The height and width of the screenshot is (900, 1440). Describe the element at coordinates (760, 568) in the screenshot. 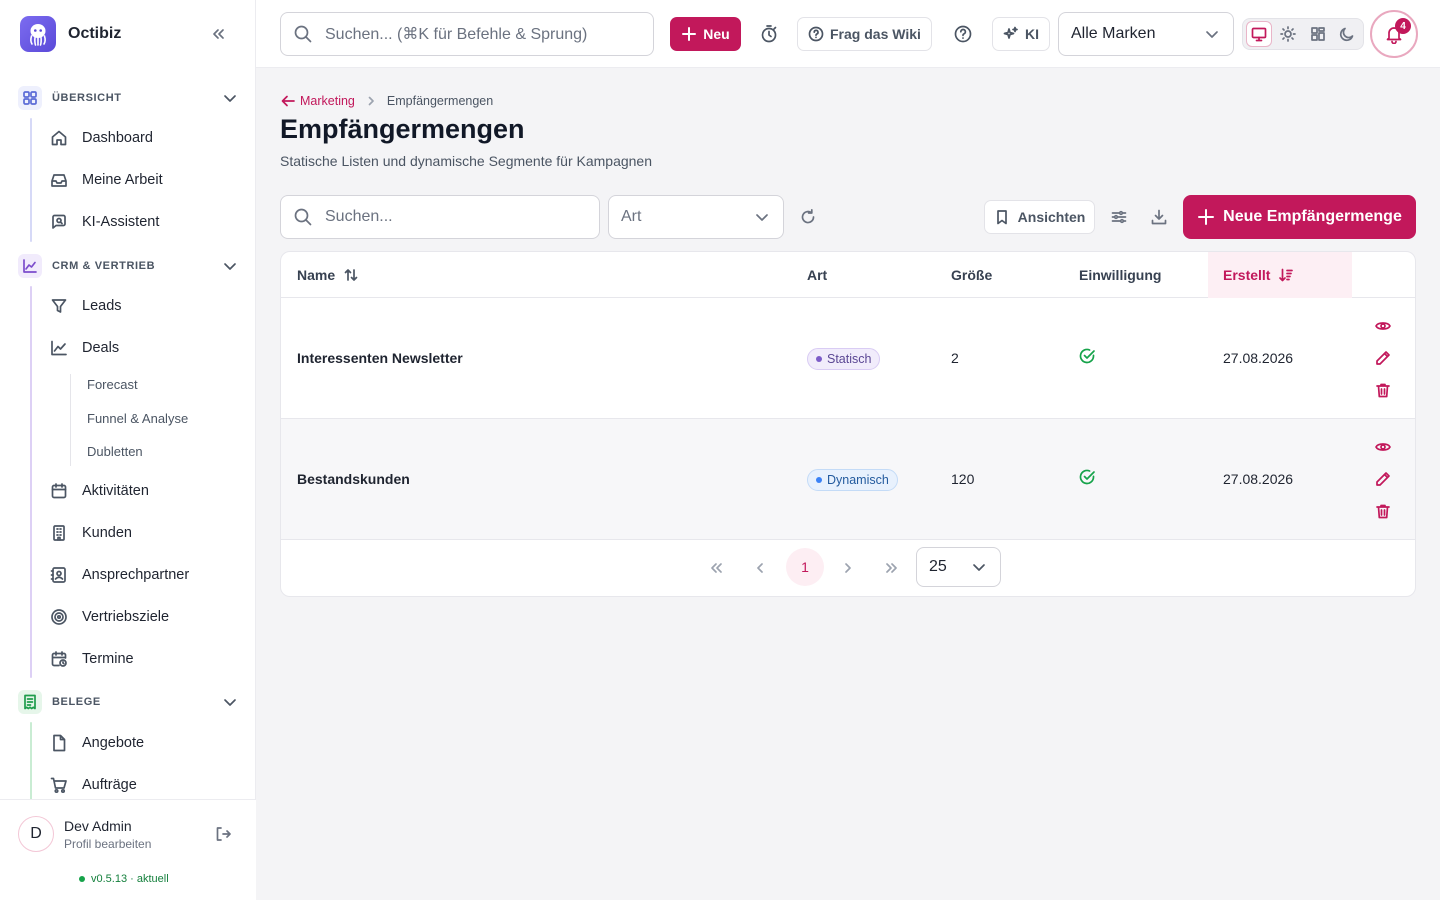

I see `prev-page-icon` at that location.